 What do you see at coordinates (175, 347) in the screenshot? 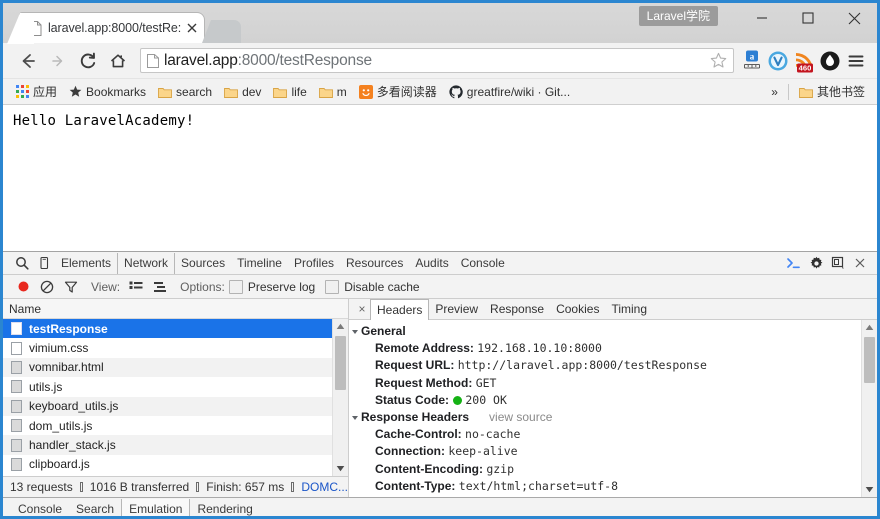
I see `table-row: vimium.css` at bounding box center [175, 347].